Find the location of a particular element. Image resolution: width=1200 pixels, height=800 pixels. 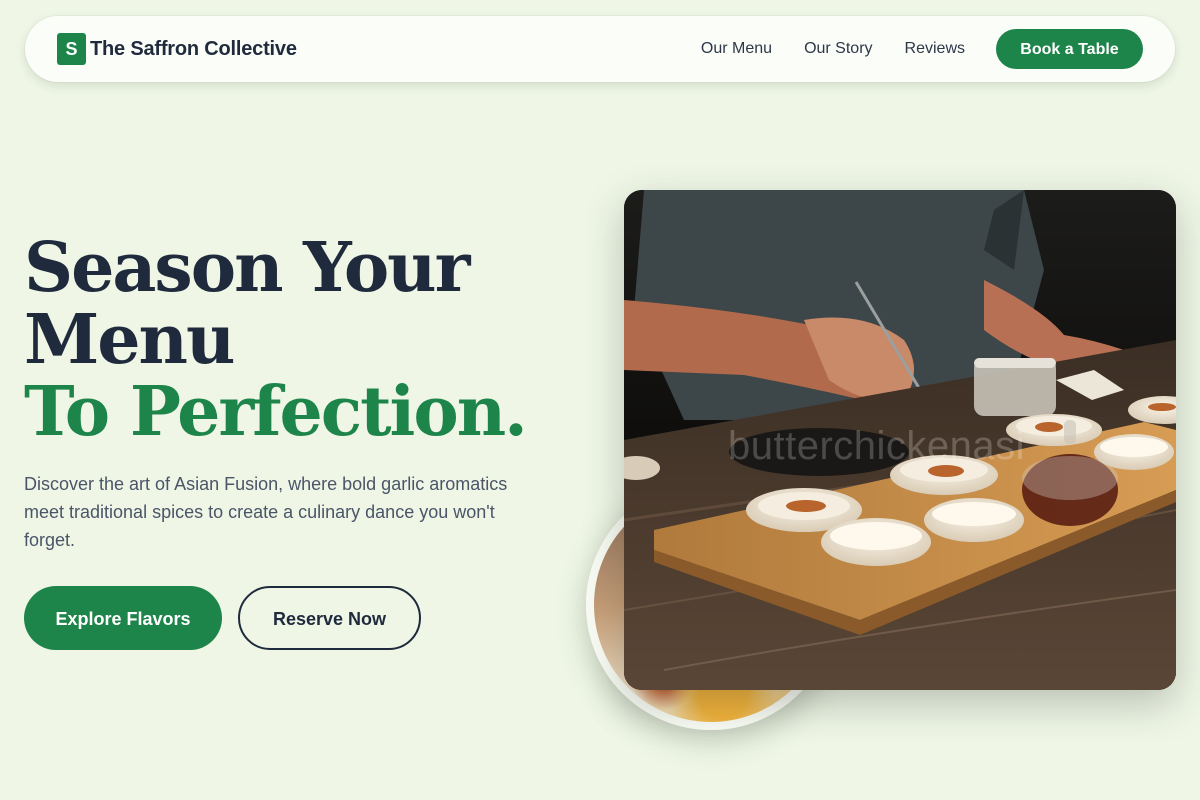

headline-line-1: Season Your is located at coordinates (247, 268).